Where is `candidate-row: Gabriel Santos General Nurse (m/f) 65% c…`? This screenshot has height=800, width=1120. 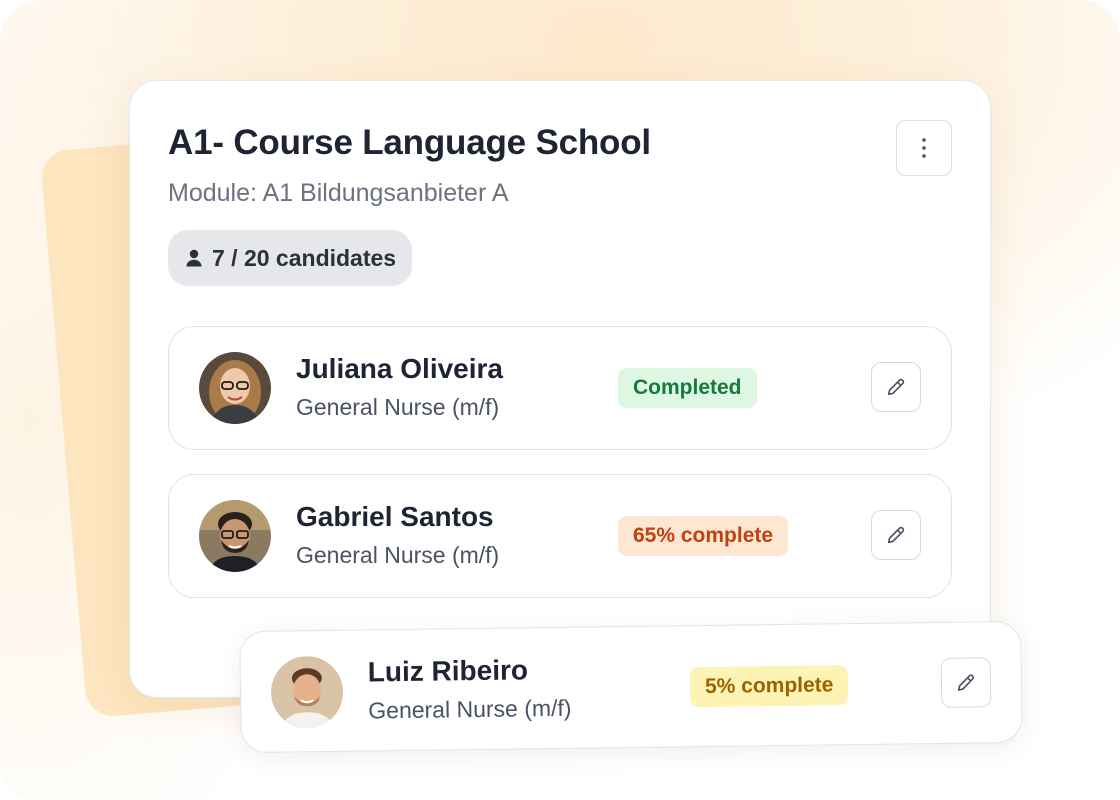 candidate-row: Gabriel Santos General Nurse (m/f) 65% c… is located at coordinates (560, 536).